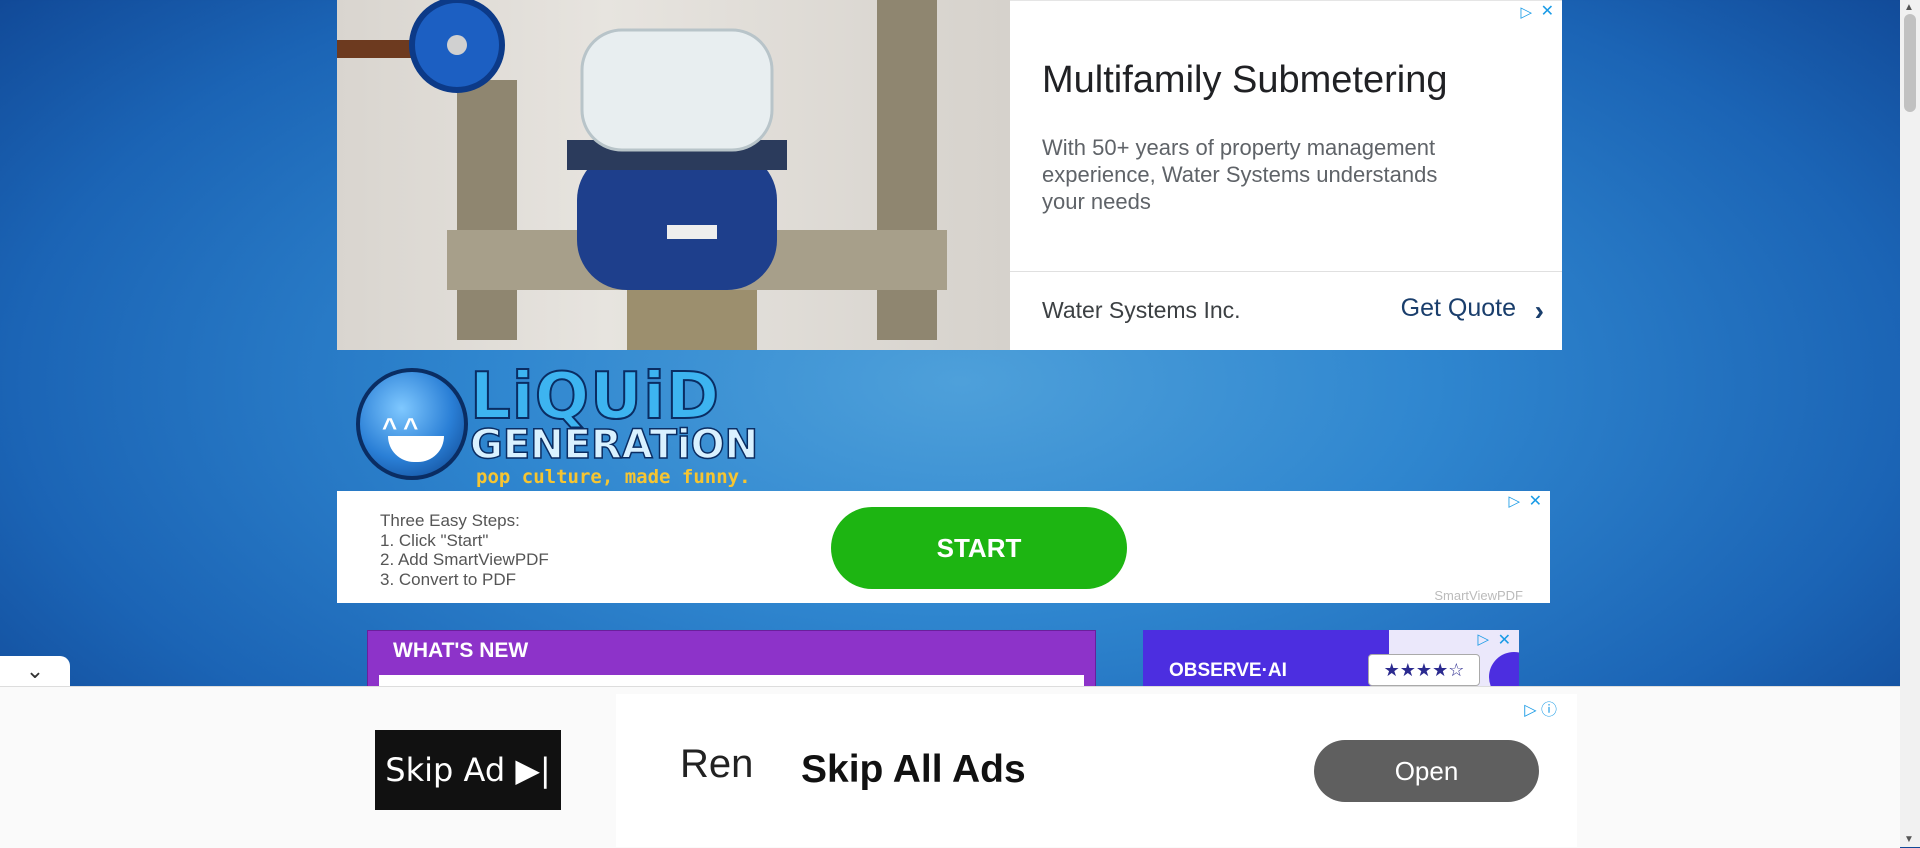  I want to click on skip-ad-button: Skip Ad ▶|, so click(468, 770).